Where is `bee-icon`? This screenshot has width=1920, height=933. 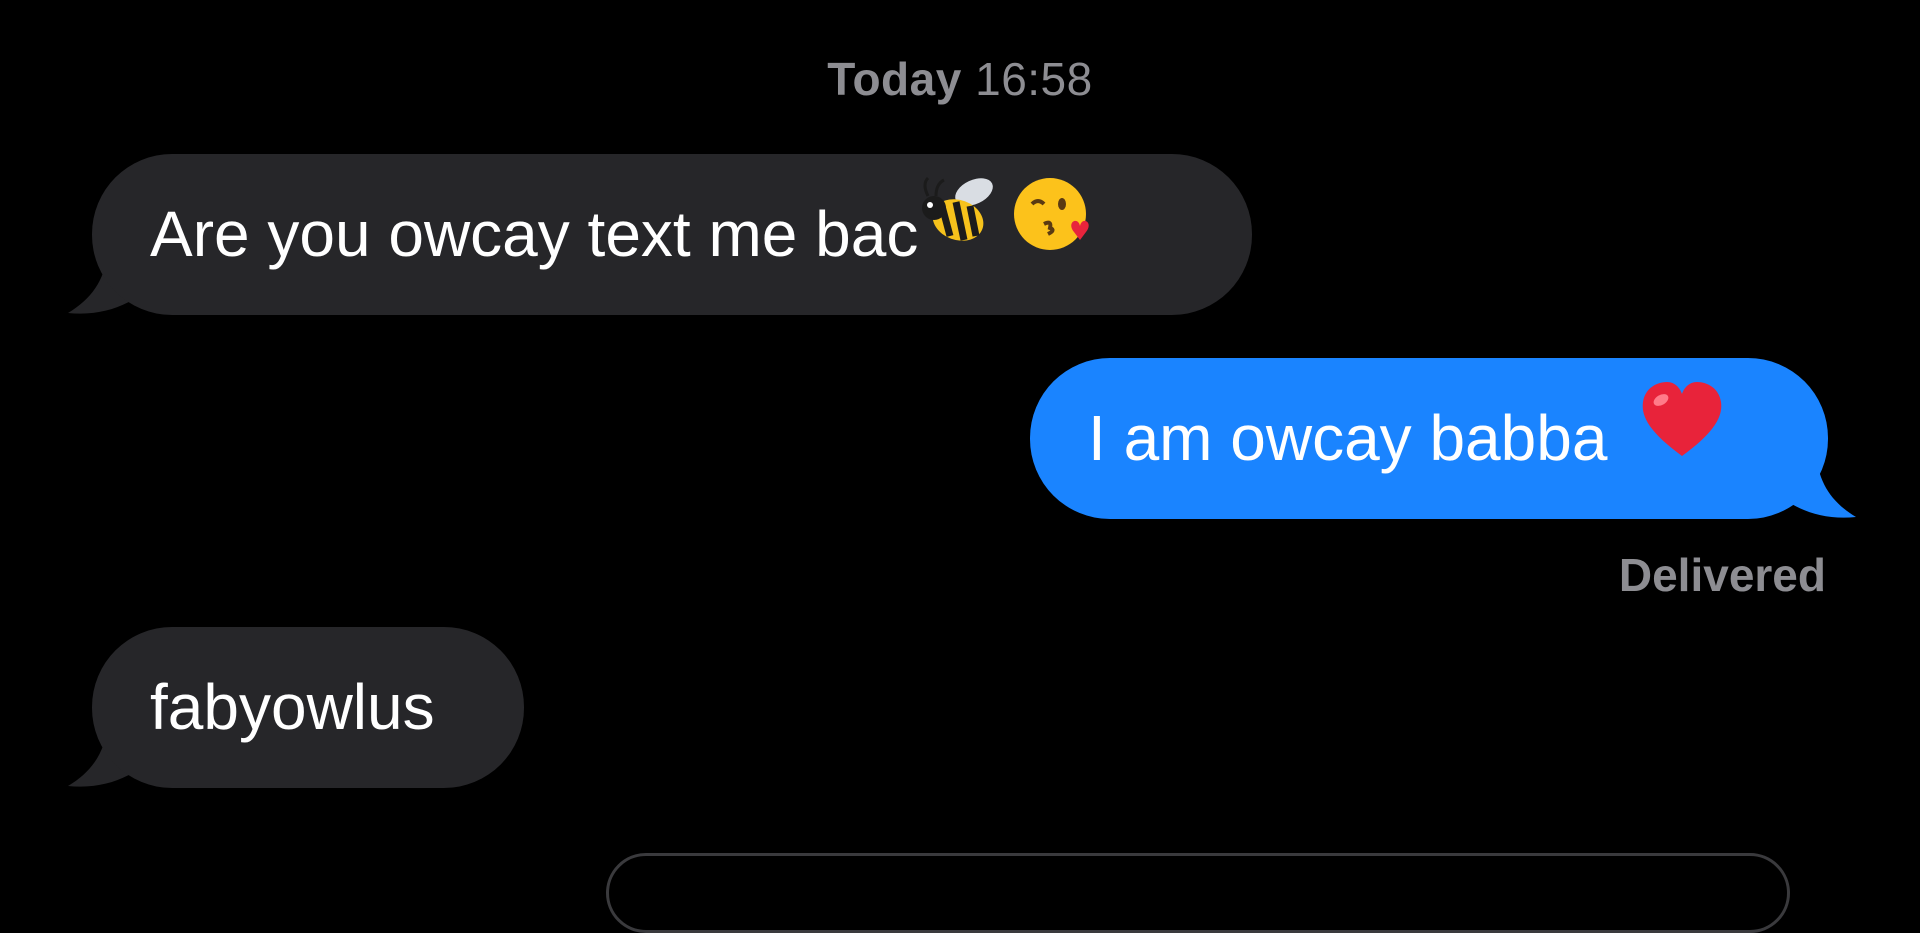
bee-icon is located at coordinates (960, 234).